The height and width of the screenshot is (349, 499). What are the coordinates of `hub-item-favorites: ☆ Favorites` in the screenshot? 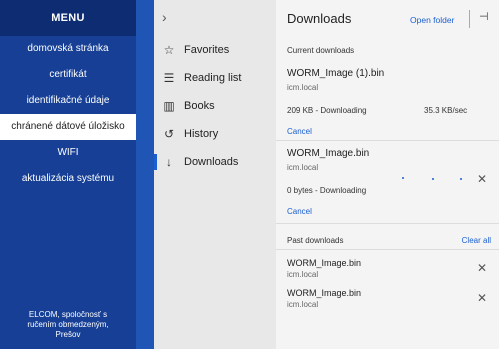 It's located at (215, 50).